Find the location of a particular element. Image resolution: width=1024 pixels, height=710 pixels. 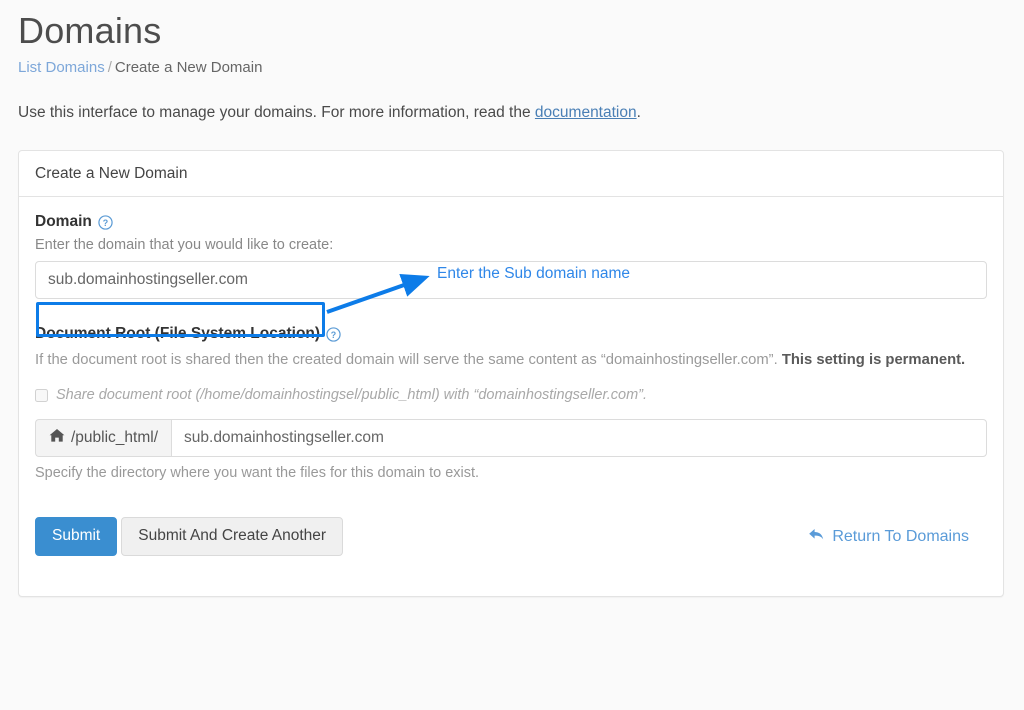

home-icon is located at coordinates (57, 438).